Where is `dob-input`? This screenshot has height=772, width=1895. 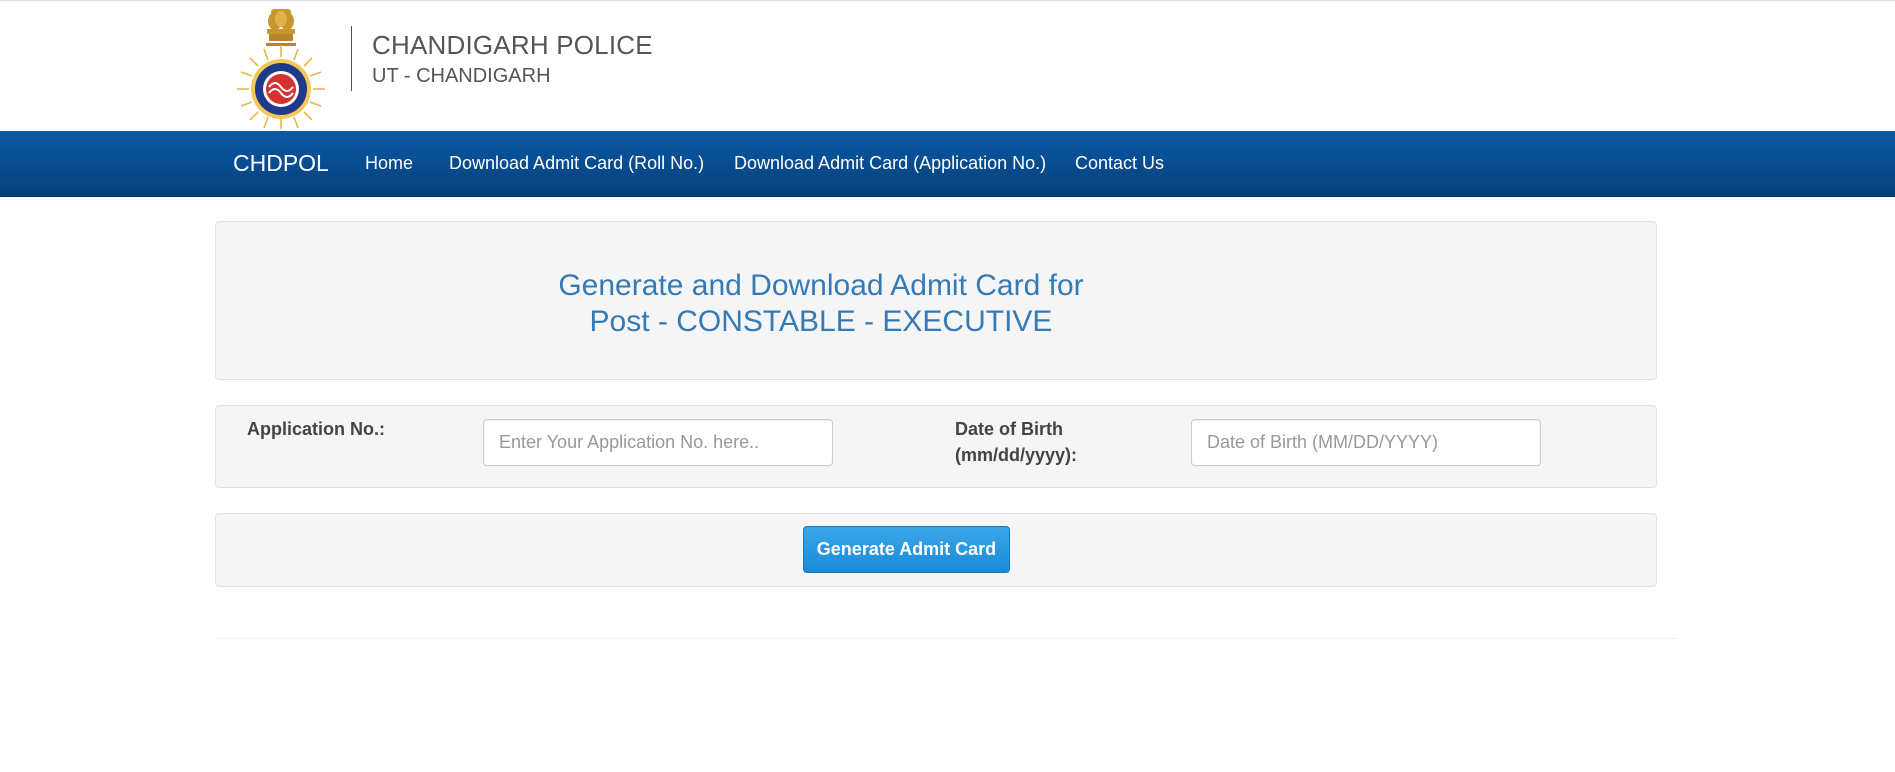
dob-input is located at coordinates (1366, 442).